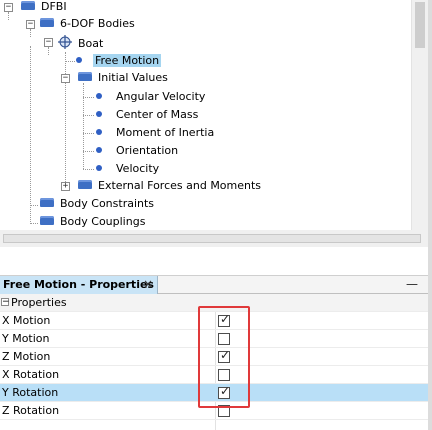 This screenshot has width=432, height=430. What do you see at coordinates (224, 357) in the screenshot?
I see `annotation-highlight-box` at bounding box center [224, 357].